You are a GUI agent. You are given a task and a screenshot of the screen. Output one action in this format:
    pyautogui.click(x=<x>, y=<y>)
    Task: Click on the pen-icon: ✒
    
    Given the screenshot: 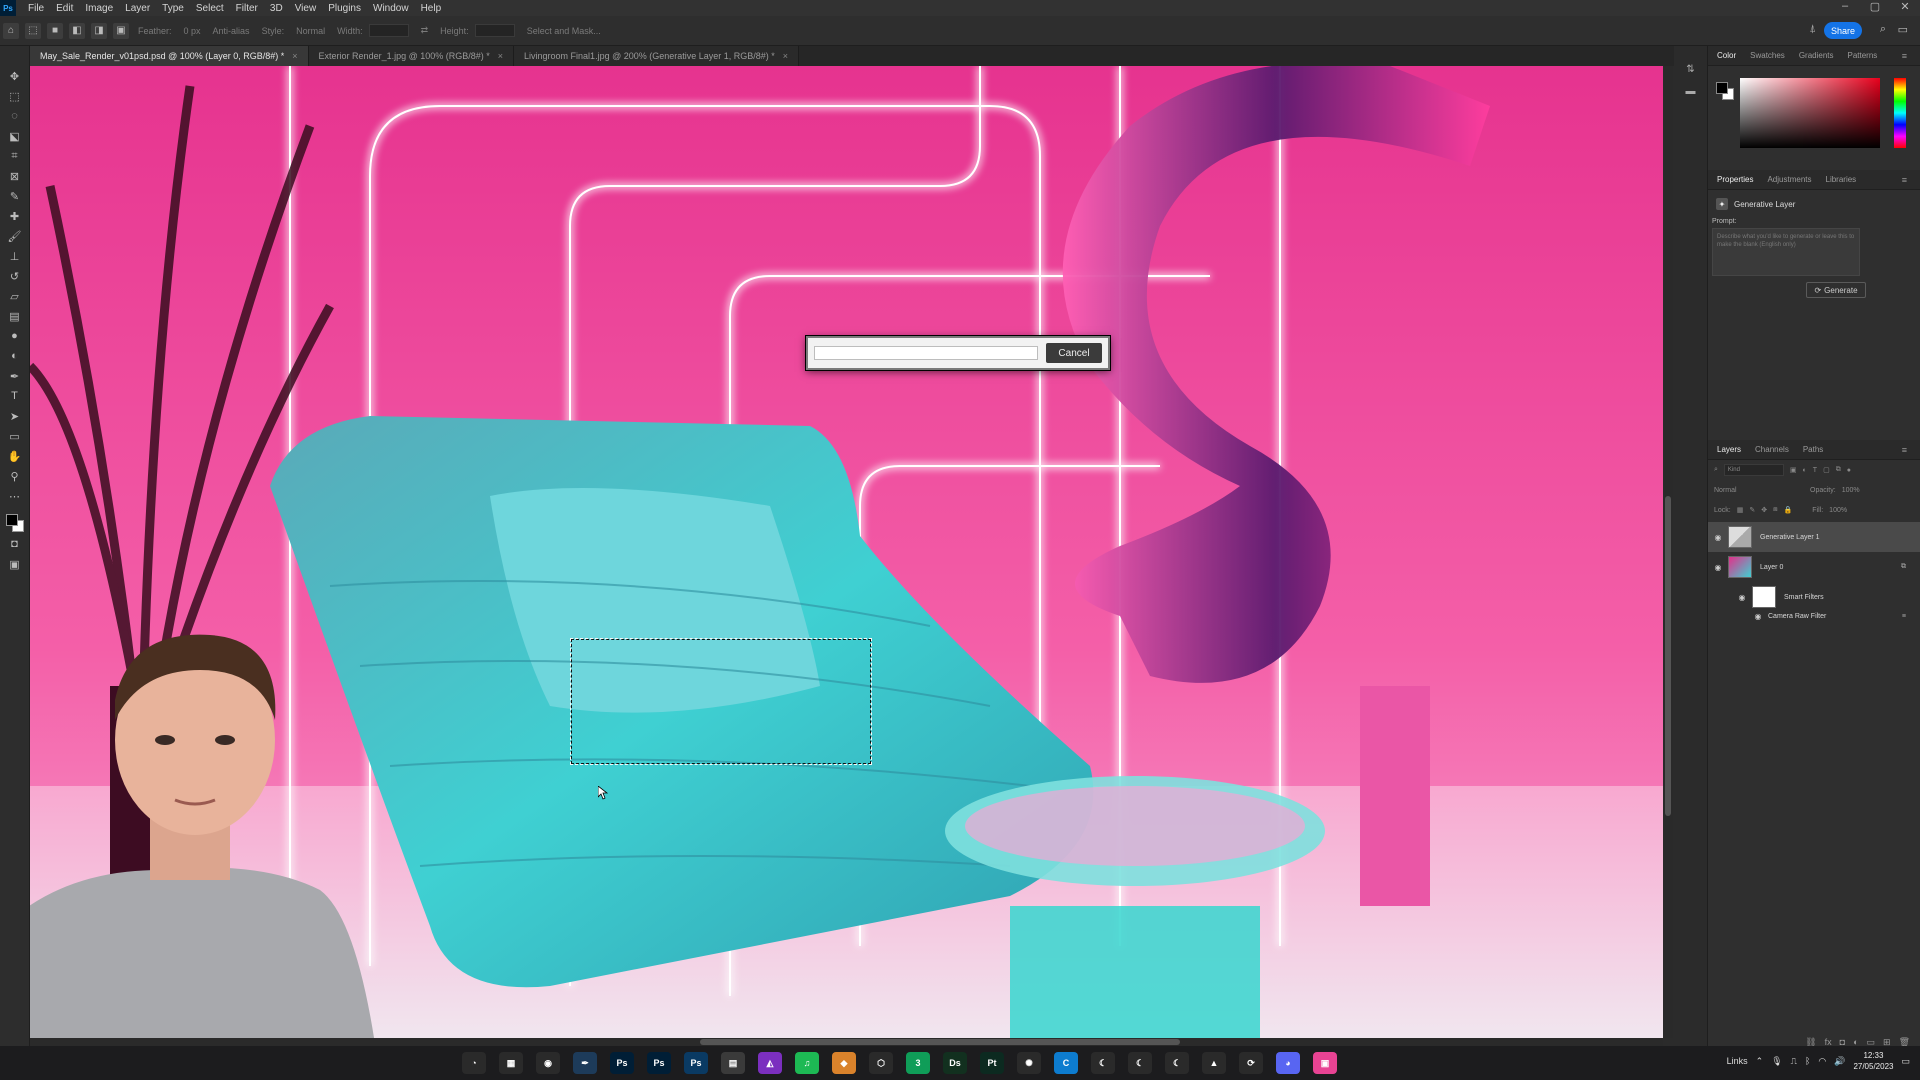 What is the action you would take?
    pyautogui.click(x=585, y=1063)
    